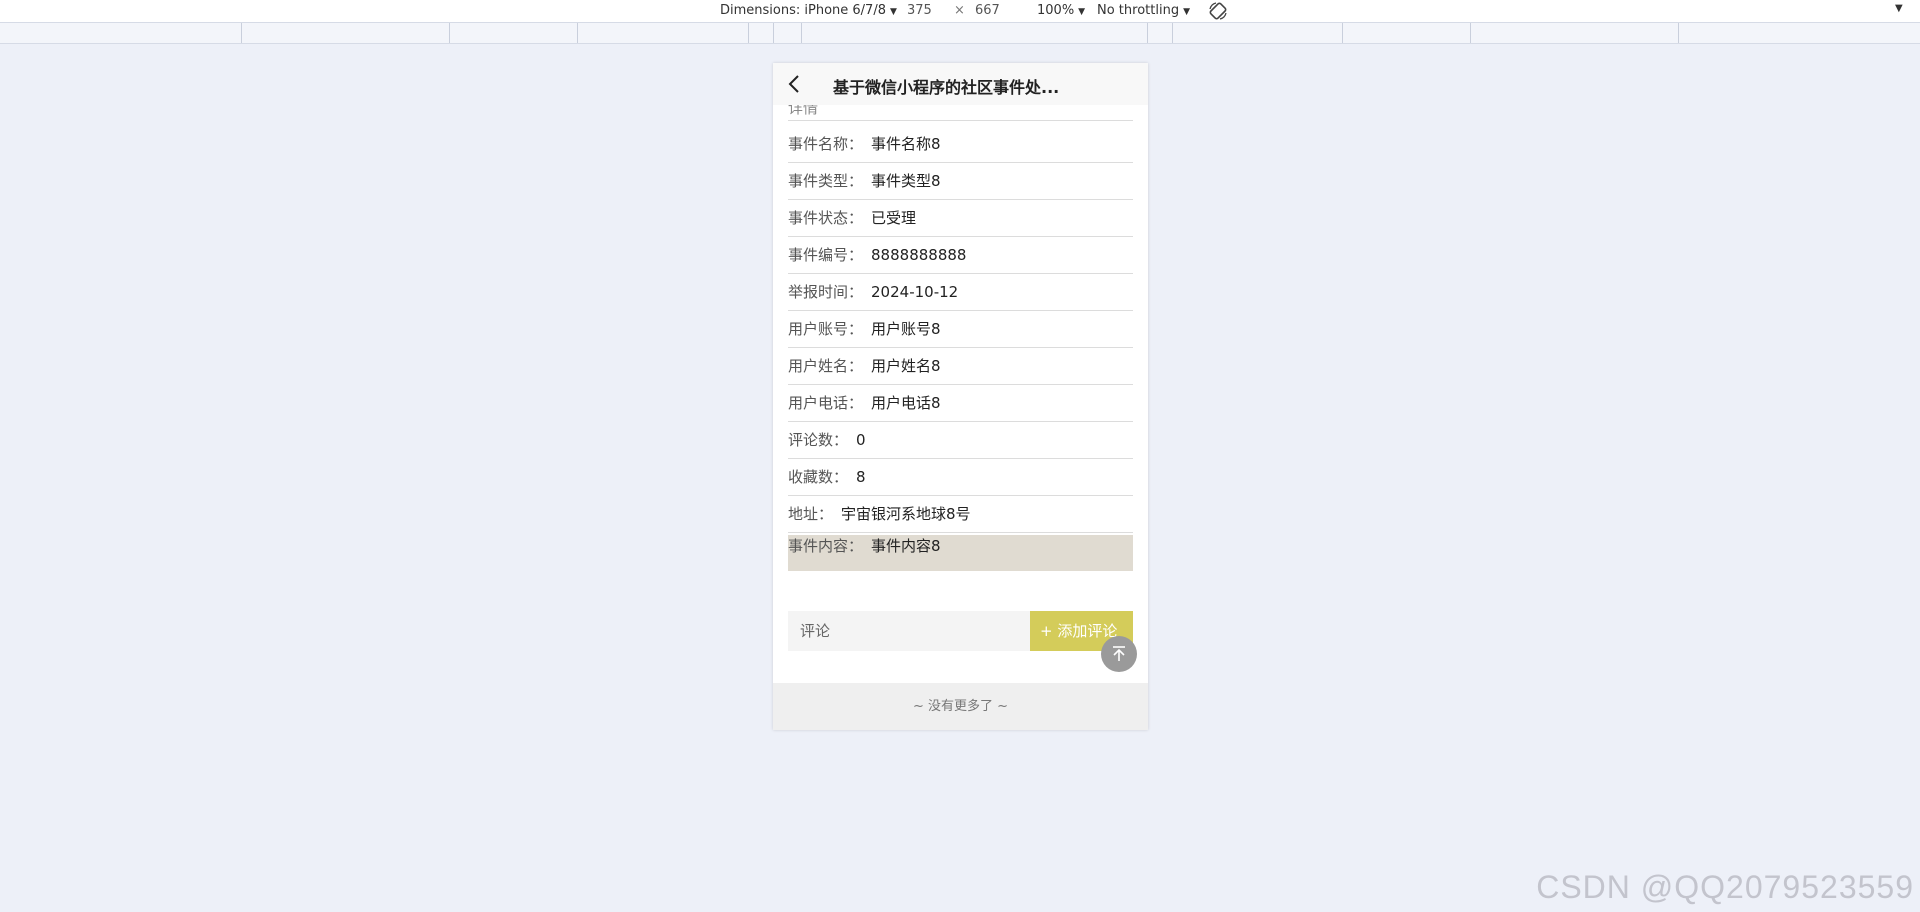  Describe the element at coordinates (826, 403) in the screenshot. I see `detail-label: 用户电话：` at that location.